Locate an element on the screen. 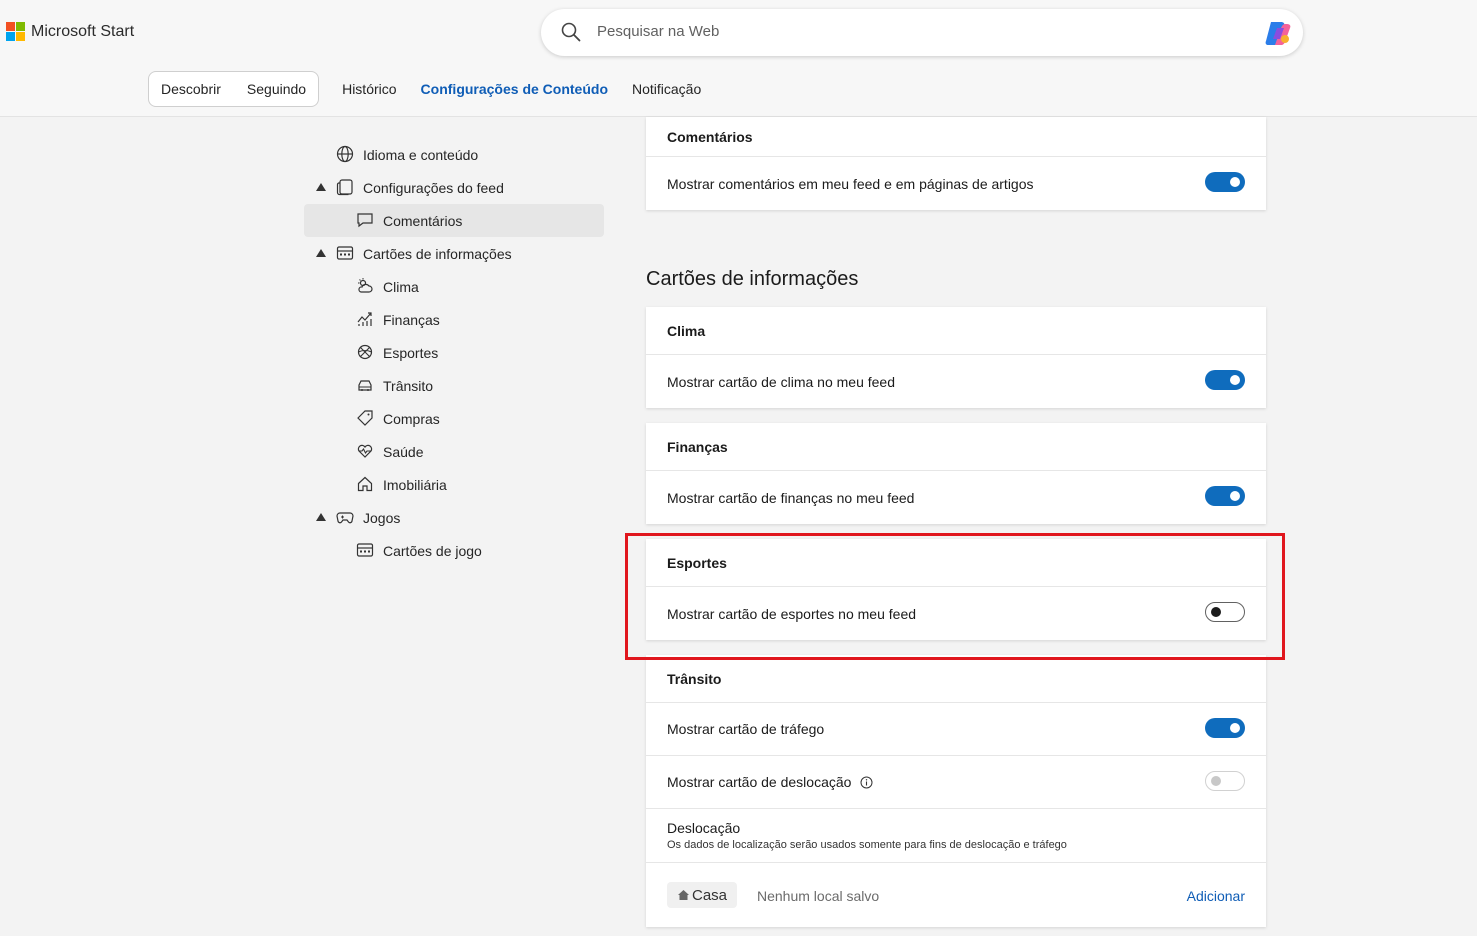 This screenshot has width=1477, height=936. sidebar-item-label: Finanças is located at coordinates (411, 320).